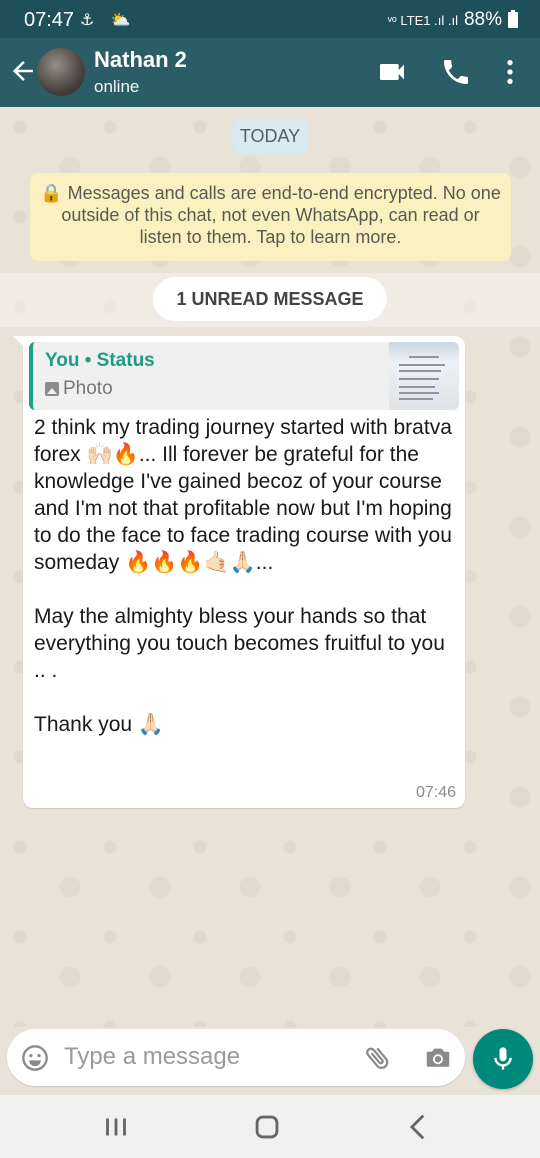 This screenshot has height=1158, width=540. I want to click on battery-icon, so click(513, 19).